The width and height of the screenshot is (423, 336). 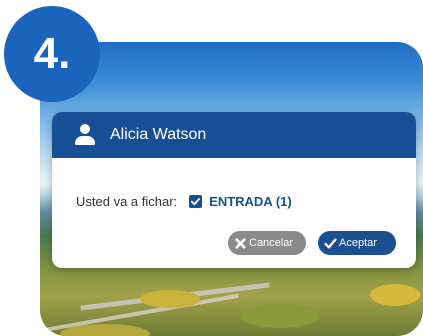 What do you see at coordinates (330, 243) in the screenshot?
I see `checkmark-icon` at bounding box center [330, 243].